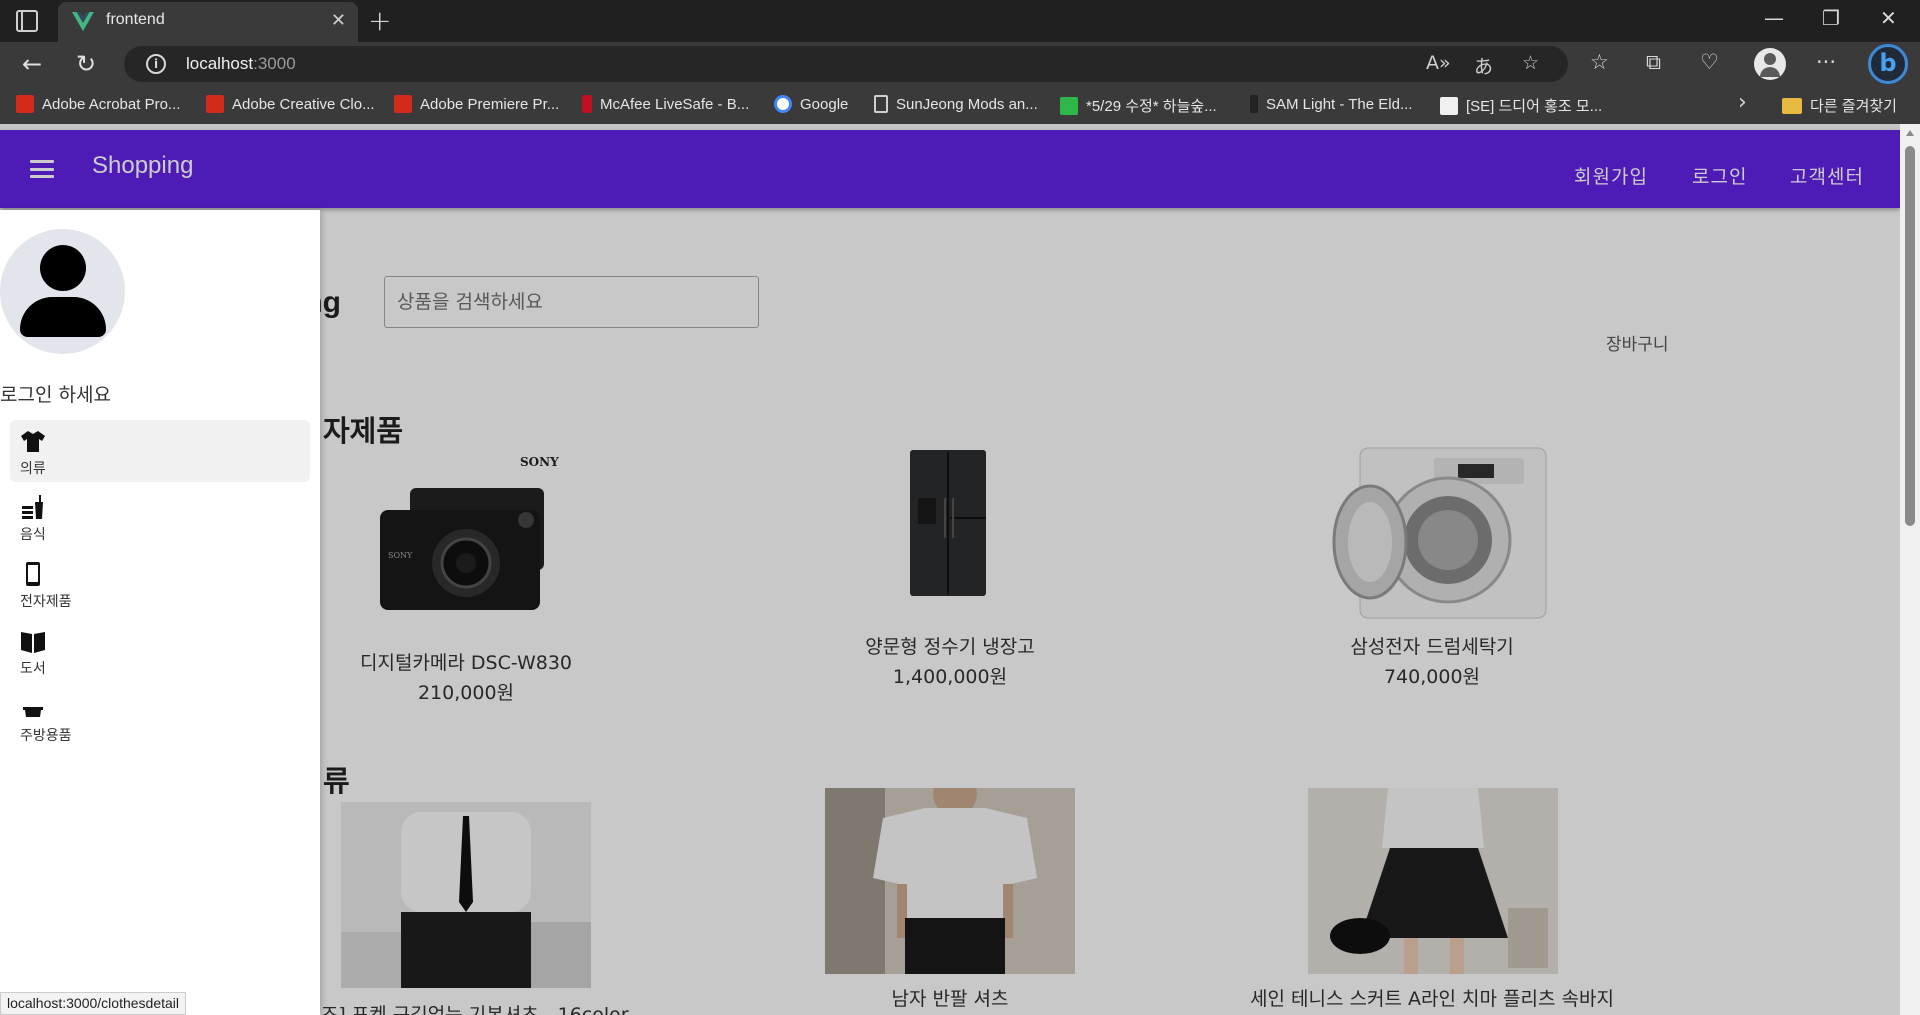  I want to click on bookmark-item: Google, so click(811, 104).